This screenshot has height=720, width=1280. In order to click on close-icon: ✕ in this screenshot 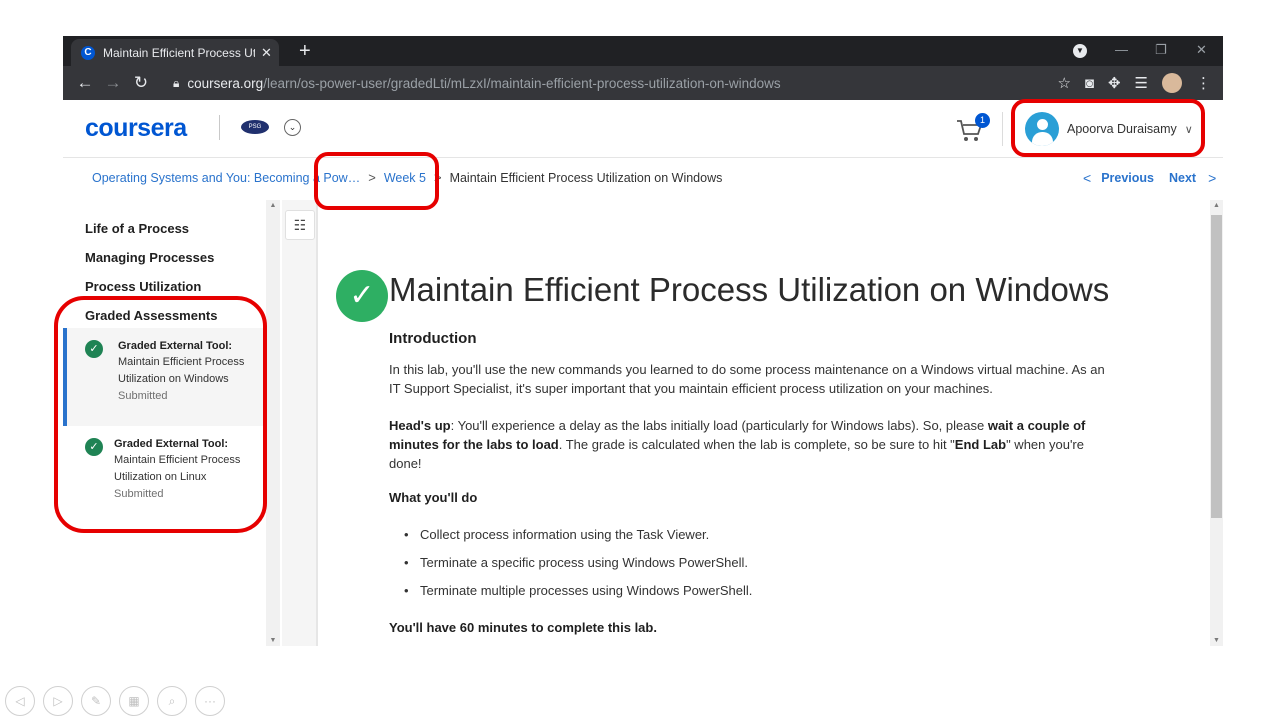, I will do `click(266, 53)`.